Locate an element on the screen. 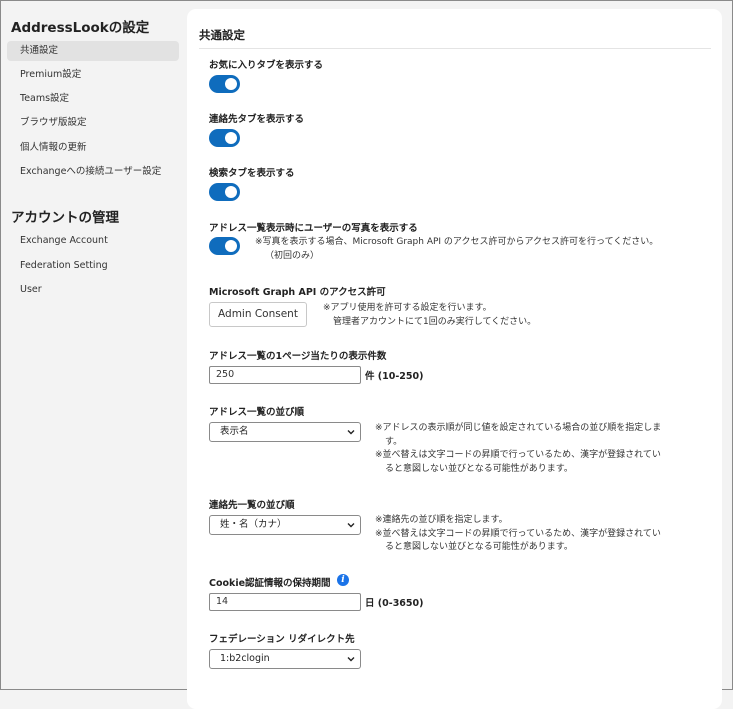 The image size is (733, 709). federation-redirect-label: フェデレーション リダイレクト先 is located at coordinates (282, 639).